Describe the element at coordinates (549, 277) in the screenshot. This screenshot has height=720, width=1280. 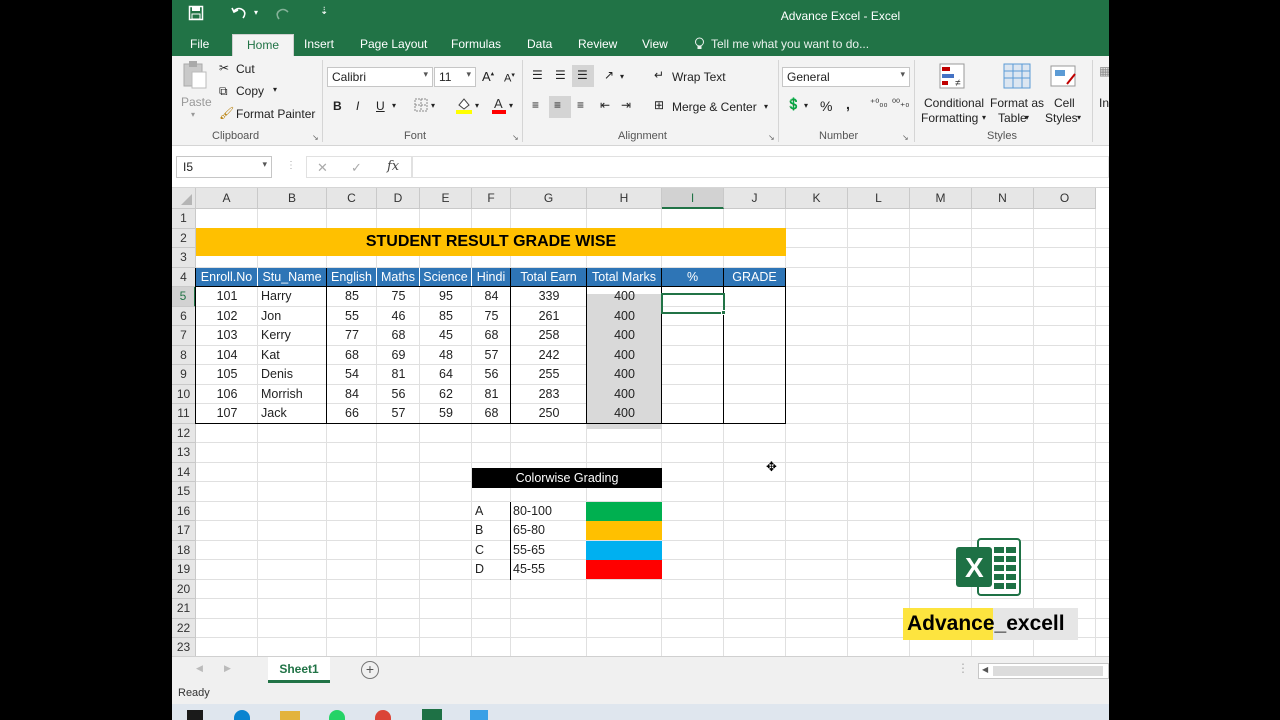
I see `table-header-cell: Total Earn` at that location.